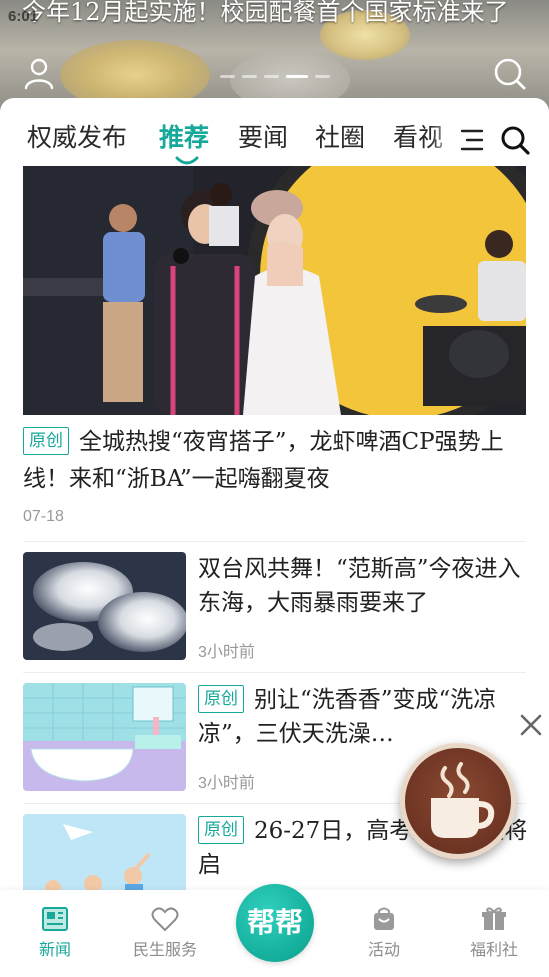 The height and width of the screenshot is (977, 549). I want to click on channel-tabs: 权威发布 推荐 要闻 社圈 看视, so click(274, 133).